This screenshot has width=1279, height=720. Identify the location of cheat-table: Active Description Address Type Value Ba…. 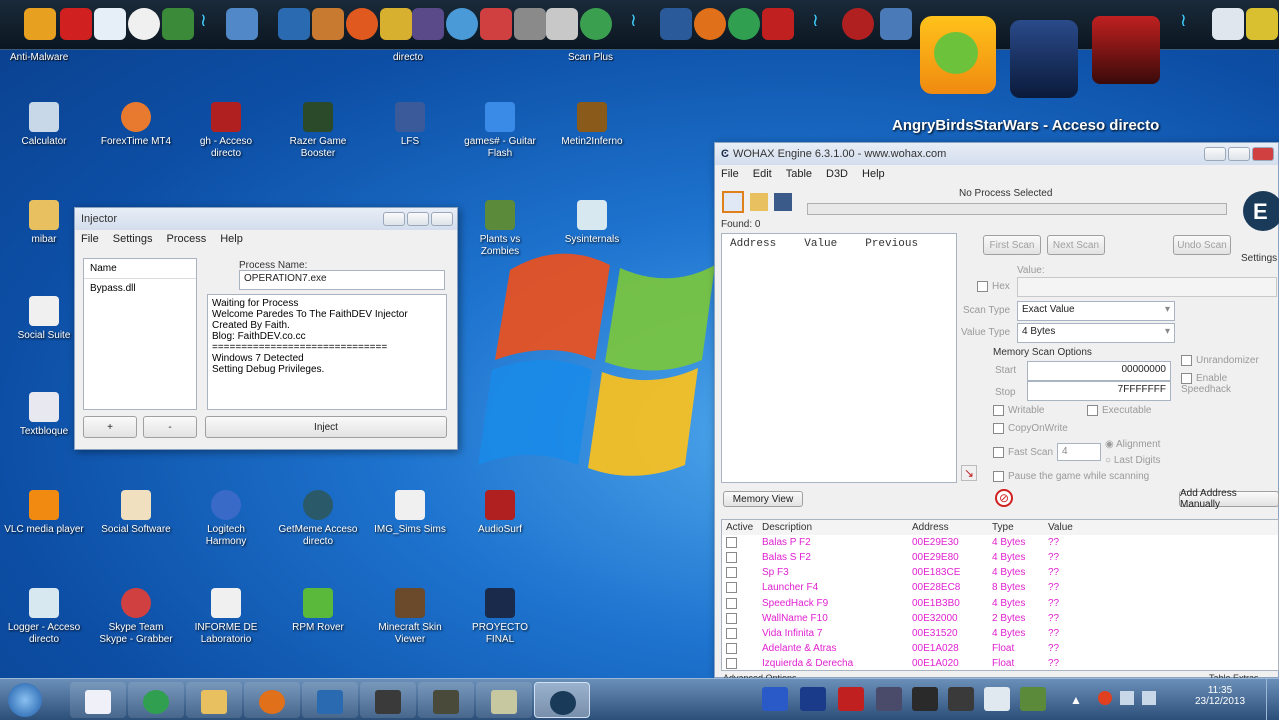
(1000, 595).